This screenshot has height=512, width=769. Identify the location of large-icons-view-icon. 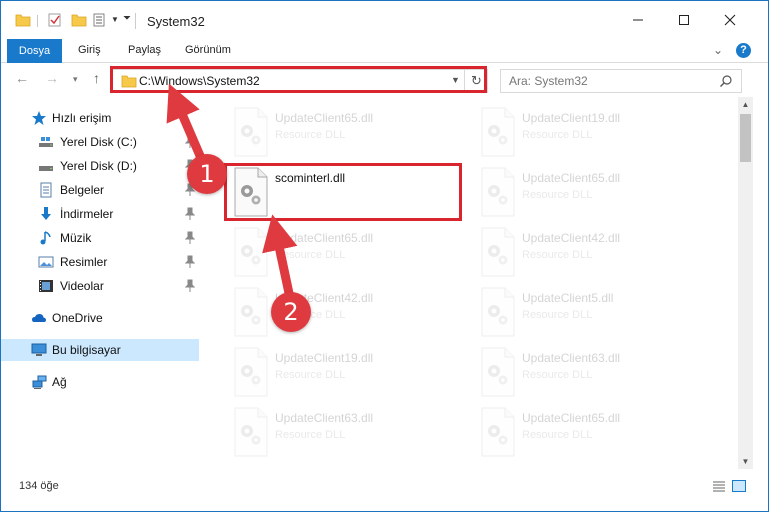
(739, 486).